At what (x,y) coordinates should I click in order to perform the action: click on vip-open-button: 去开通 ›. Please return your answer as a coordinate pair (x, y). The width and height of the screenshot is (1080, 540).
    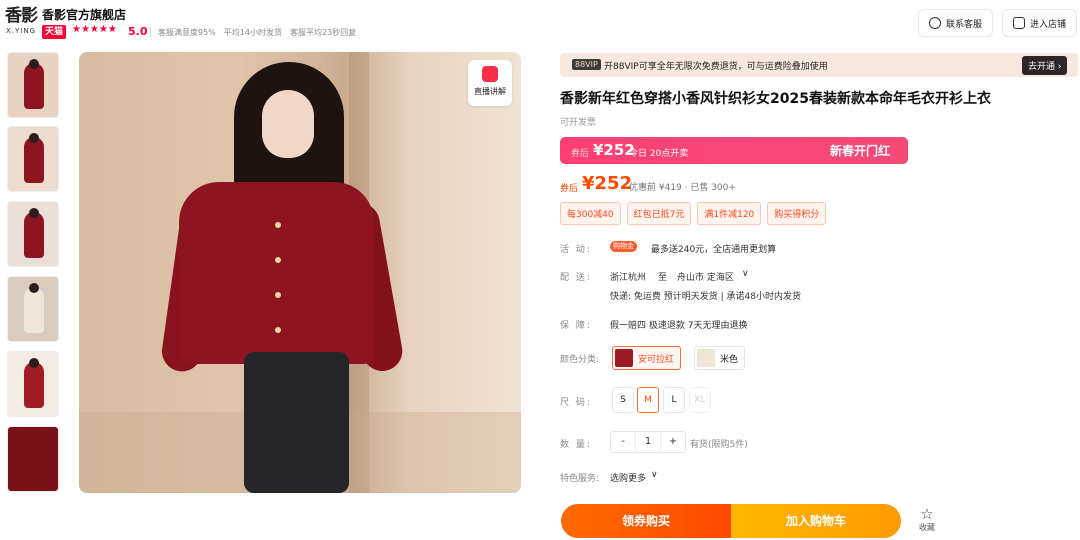
    Looking at the image, I should click on (1045, 65).